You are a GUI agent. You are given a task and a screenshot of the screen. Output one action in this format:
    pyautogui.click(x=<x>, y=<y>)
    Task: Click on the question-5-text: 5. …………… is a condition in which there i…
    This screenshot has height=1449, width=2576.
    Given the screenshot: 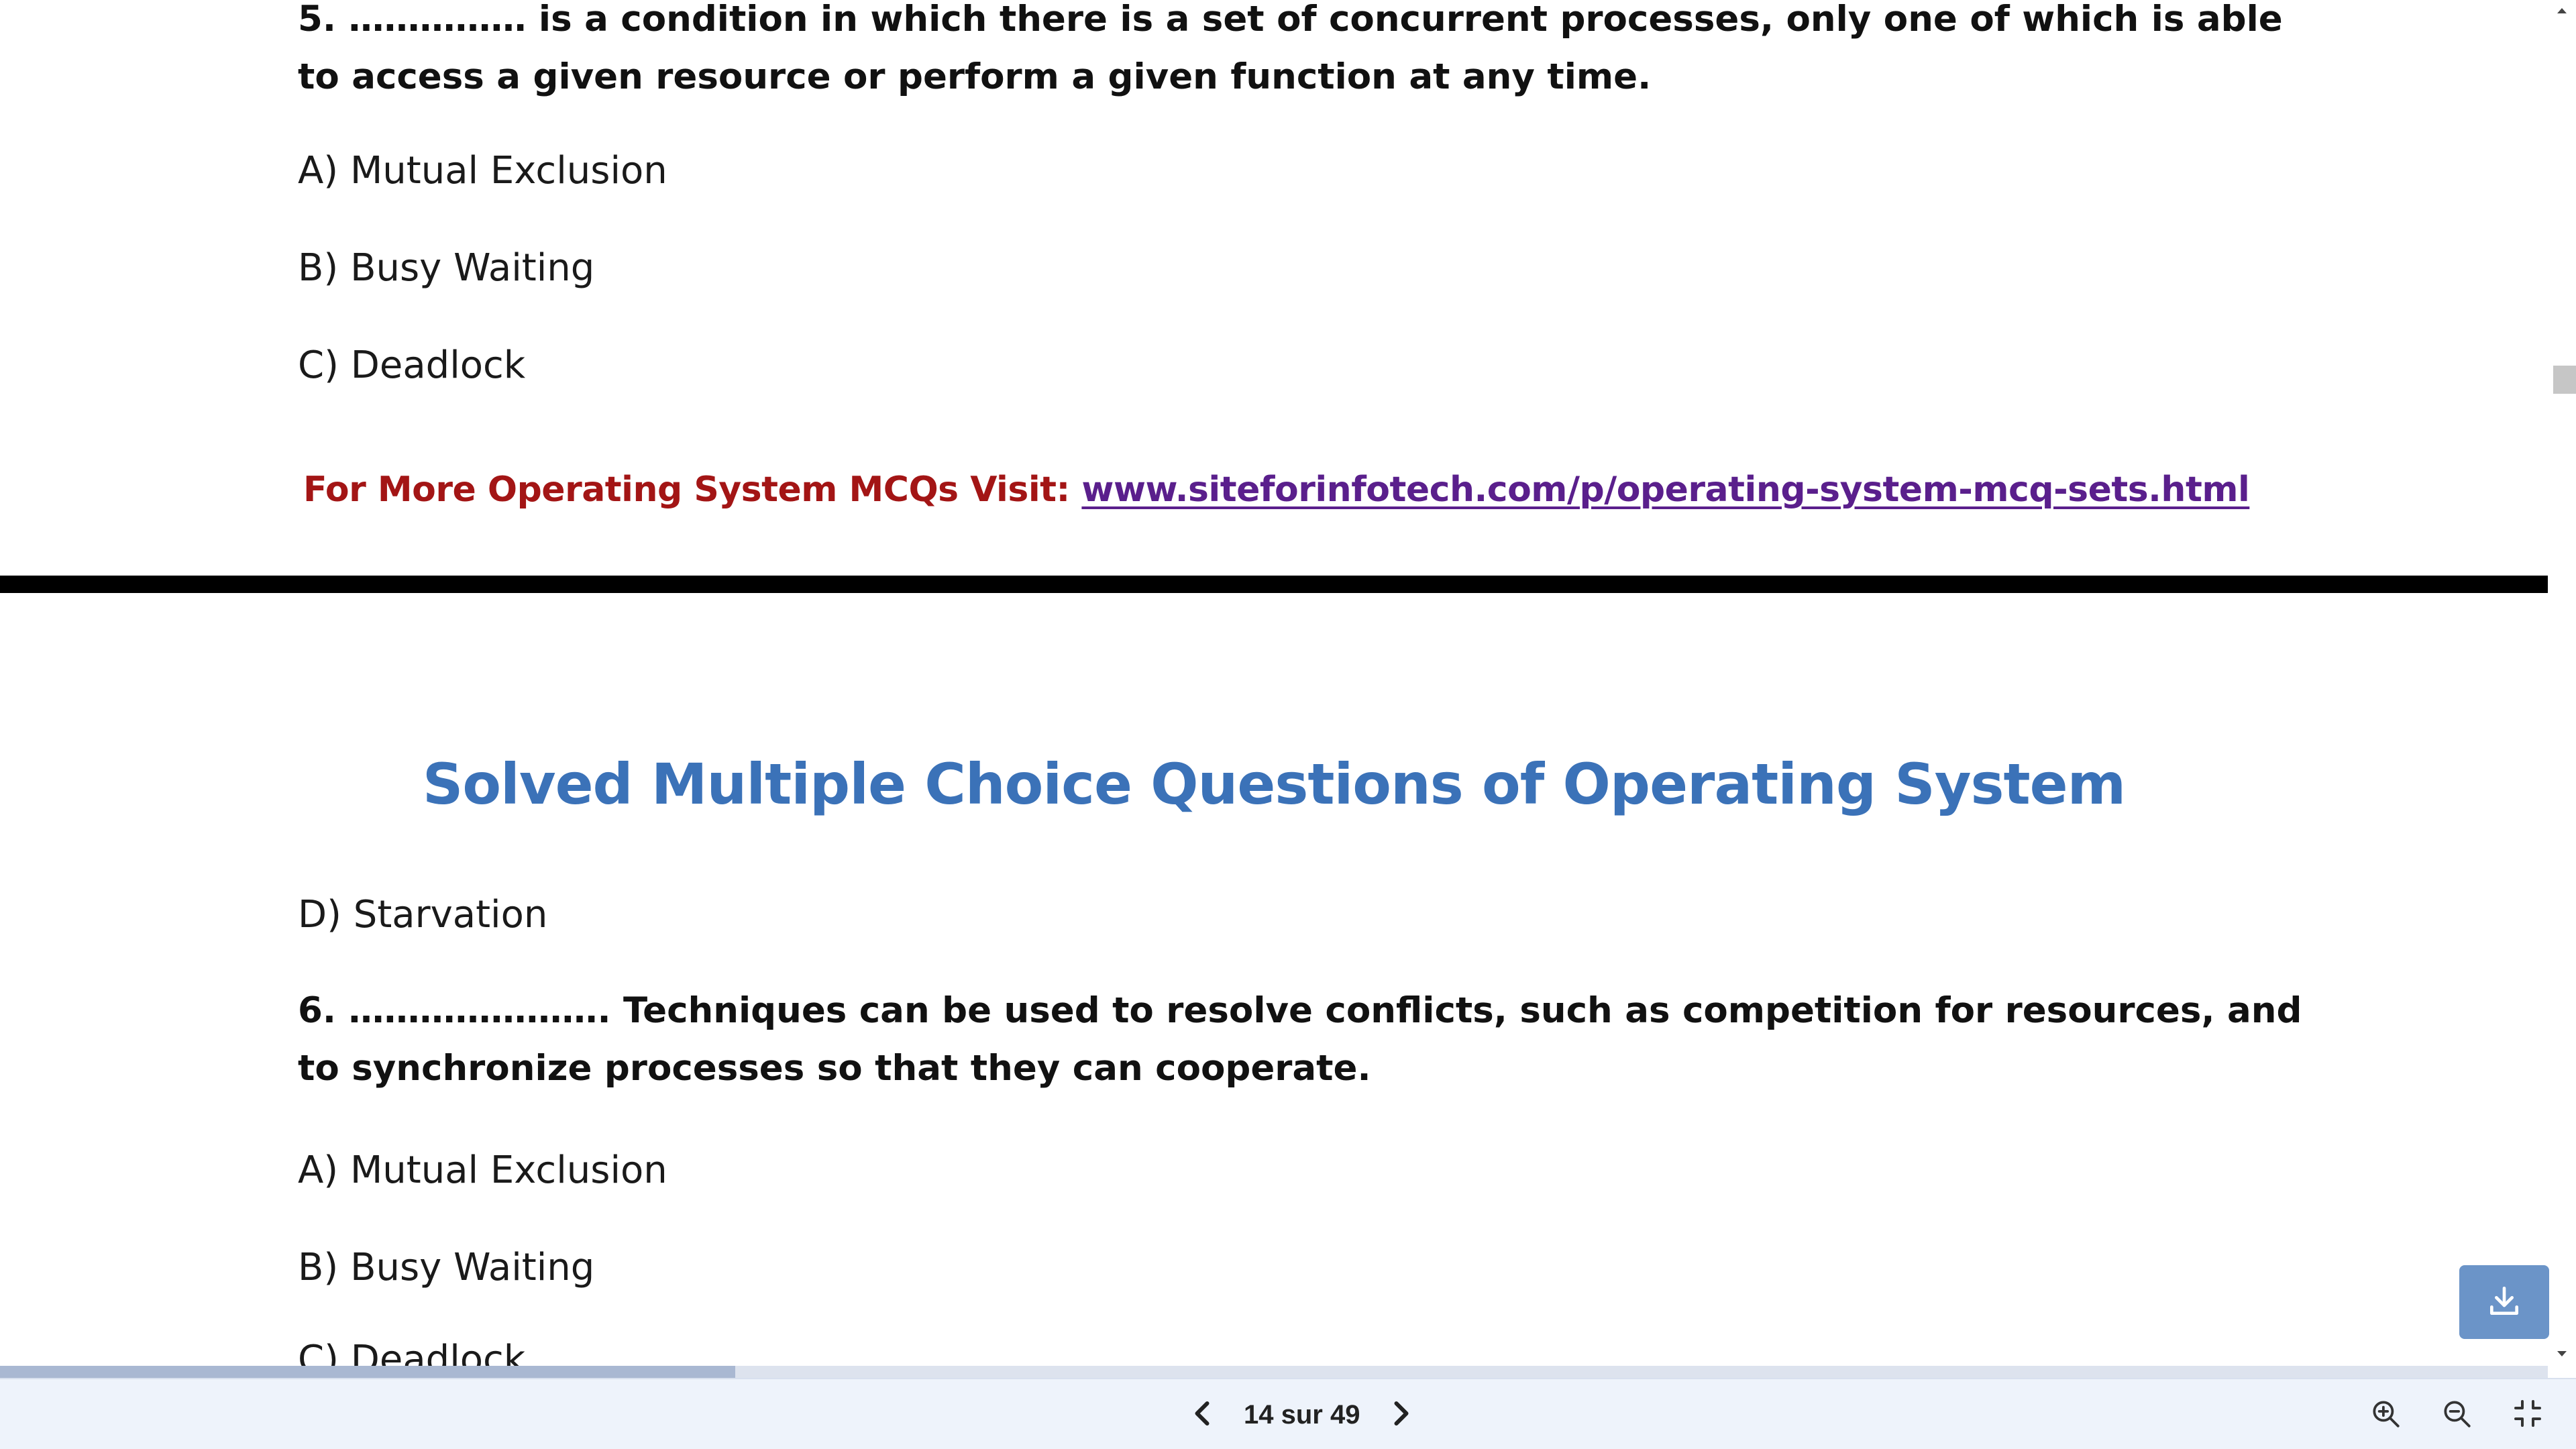 What is the action you would take?
    pyautogui.click(x=1290, y=48)
    